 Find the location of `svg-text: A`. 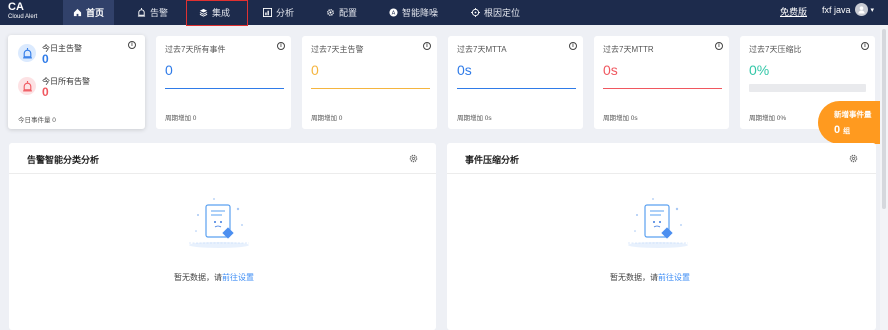

svg-text: A is located at coordinates (394, 14).